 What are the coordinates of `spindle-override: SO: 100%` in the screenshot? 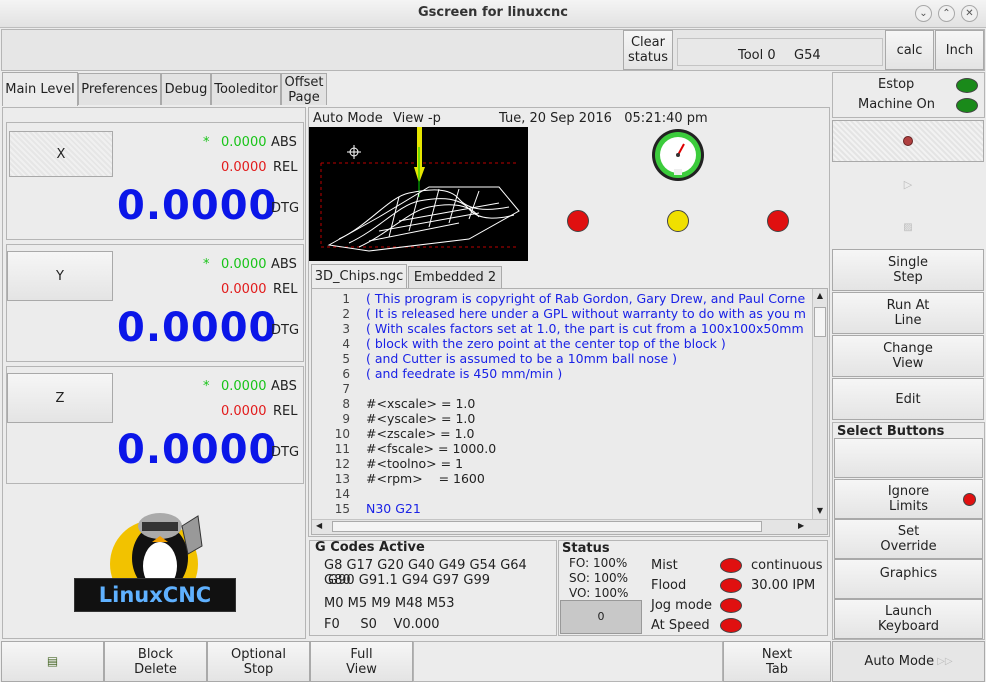 It's located at (599, 578).